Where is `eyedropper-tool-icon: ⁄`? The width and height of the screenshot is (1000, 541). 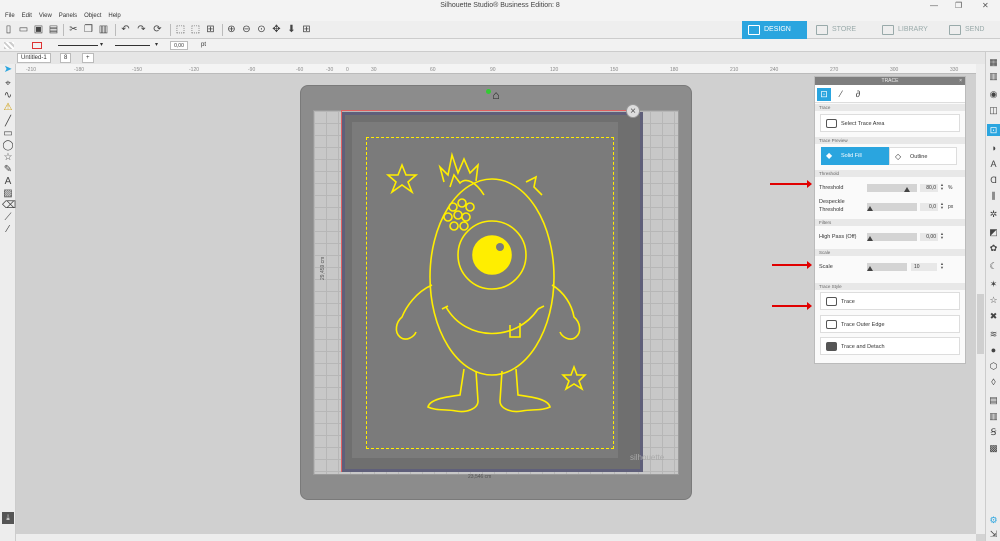
eyedropper-tool-icon: ⁄ is located at coordinates (8, 230).